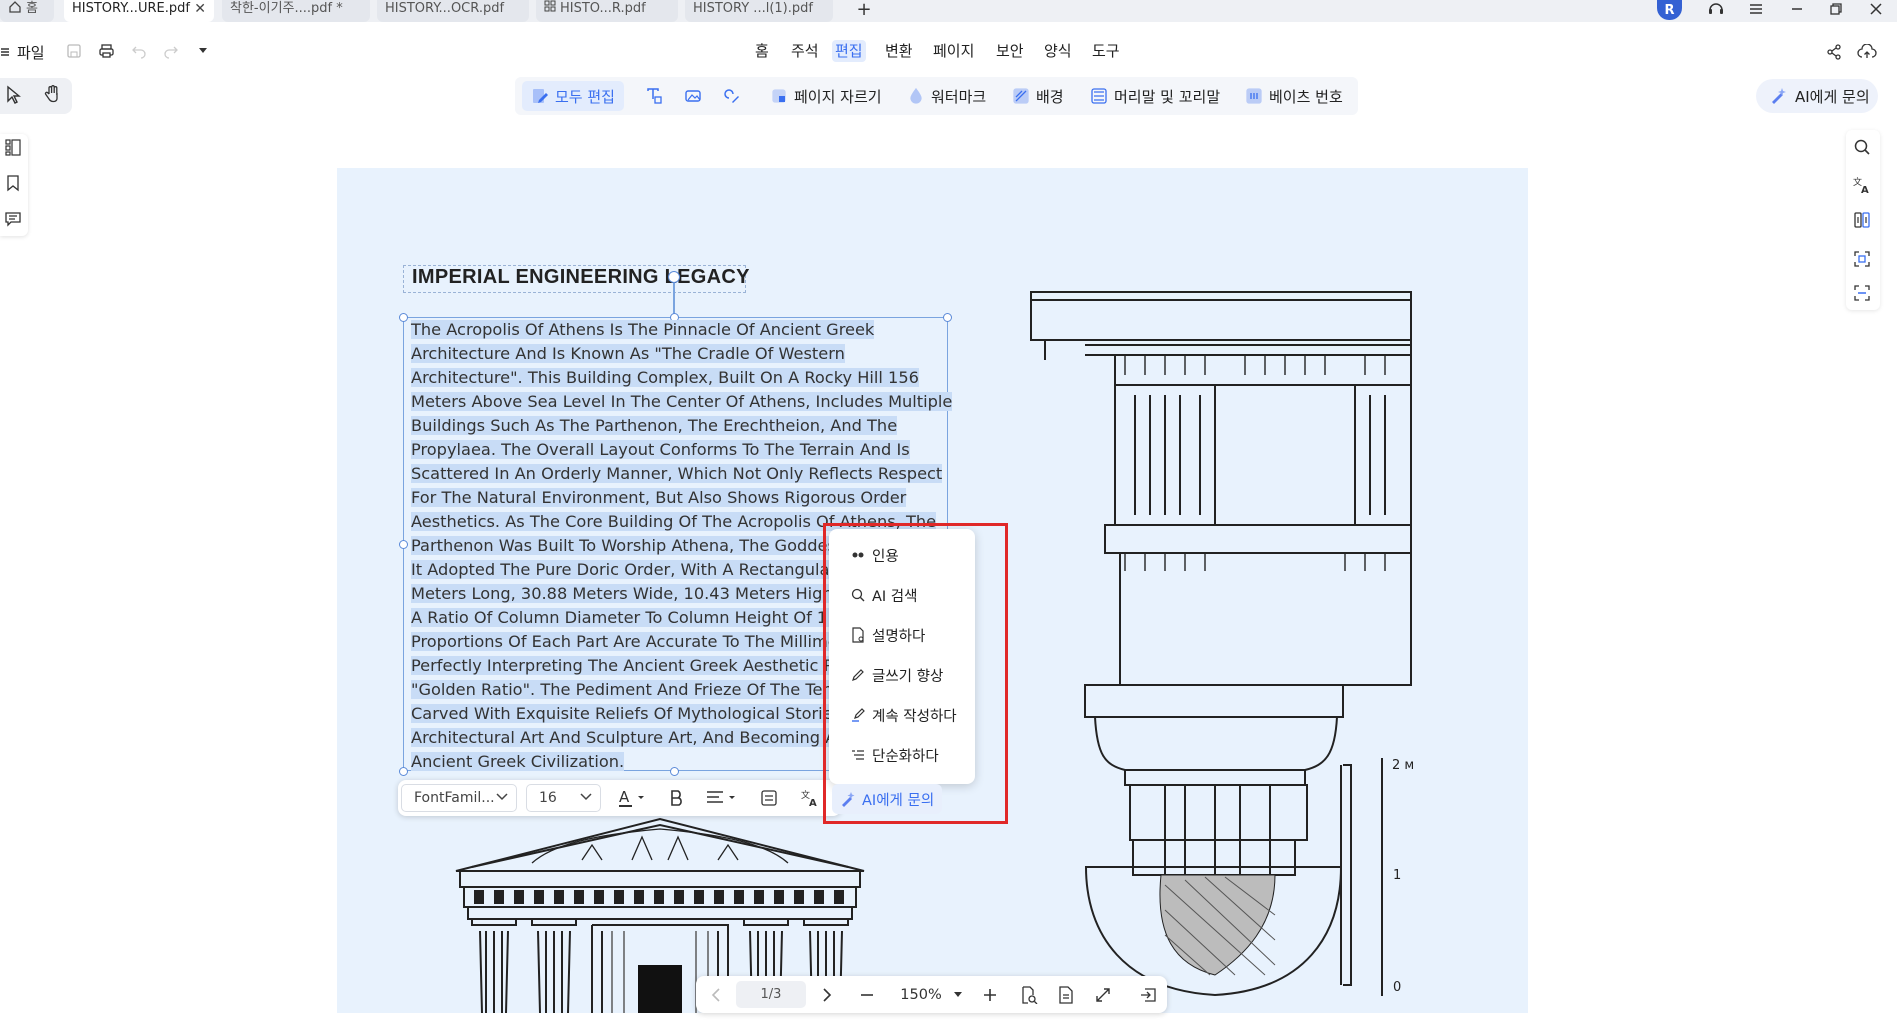 Image resolution: width=1897 pixels, height=1023 pixels. What do you see at coordinates (13, 183) in the screenshot?
I see `bookmark-icon` at bounding box center [13, 183].